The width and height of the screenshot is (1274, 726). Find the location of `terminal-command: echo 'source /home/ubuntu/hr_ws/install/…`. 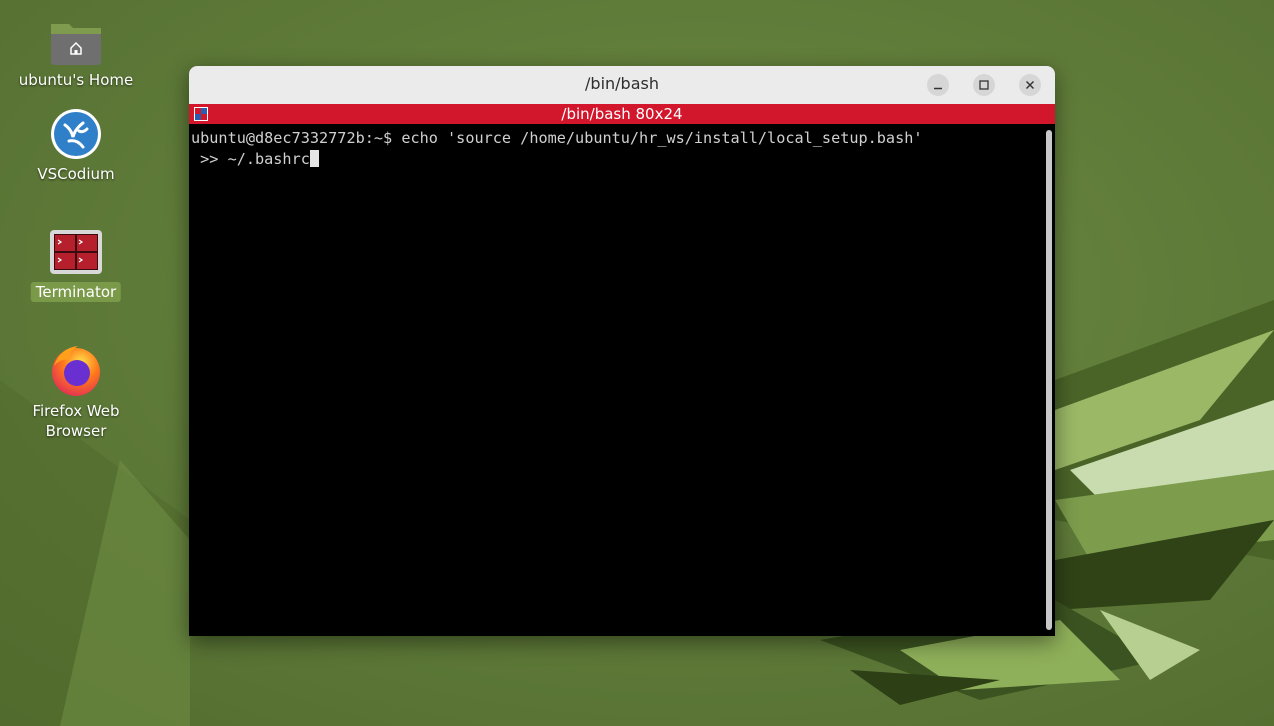

terminal-command: echo 'source /home/ubuntu/hr_ws/install/… is located at coordinates (657, 138).